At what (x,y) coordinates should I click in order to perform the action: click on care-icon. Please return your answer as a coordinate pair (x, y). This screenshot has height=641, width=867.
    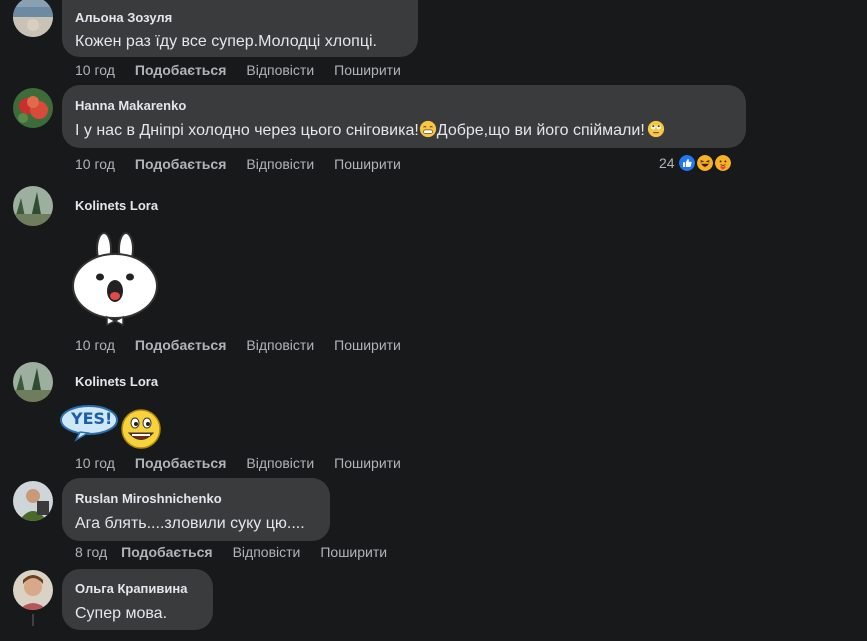
    Looking at the image, I should click on (722, 163).